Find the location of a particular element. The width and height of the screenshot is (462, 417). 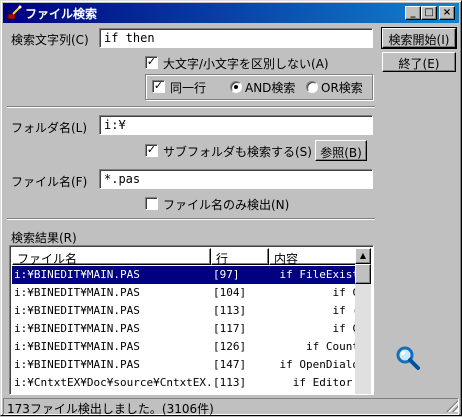

row-line: [97] is located at coordinates (226, 274).